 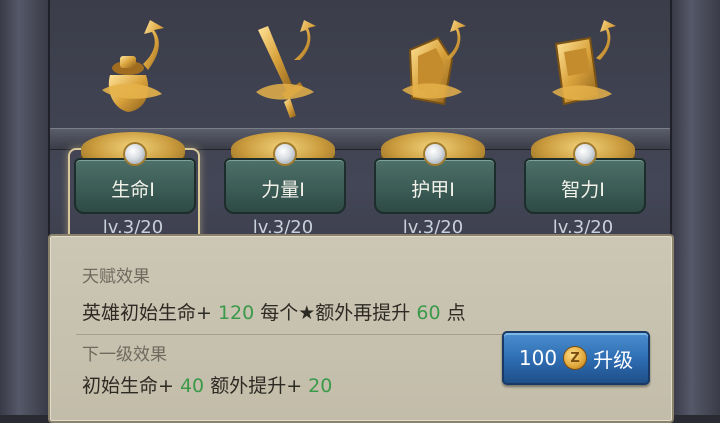 I want to click on next-effect-text: 初始生命+ 40 额外提升+ 20, so click(x=207, y=384).